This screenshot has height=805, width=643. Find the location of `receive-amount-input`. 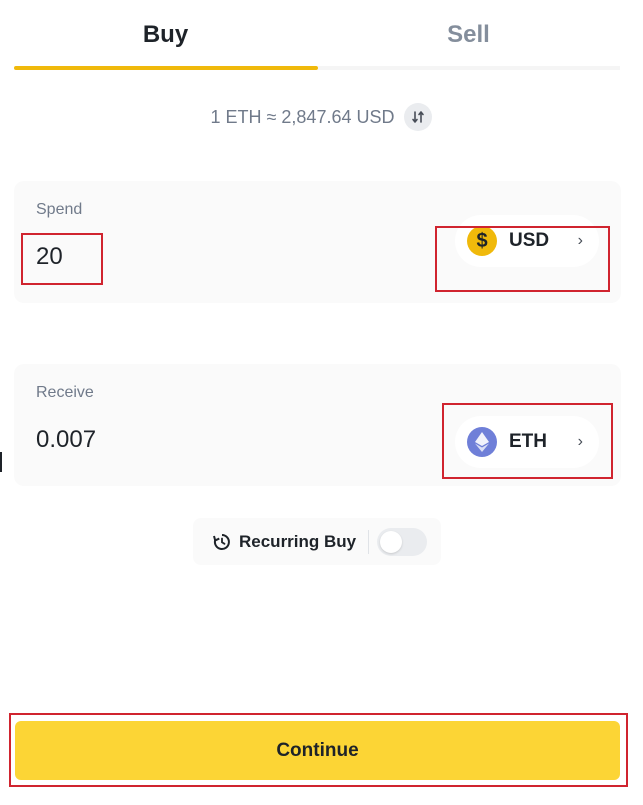

receive-amount-input is located at coordinates (156, 440).